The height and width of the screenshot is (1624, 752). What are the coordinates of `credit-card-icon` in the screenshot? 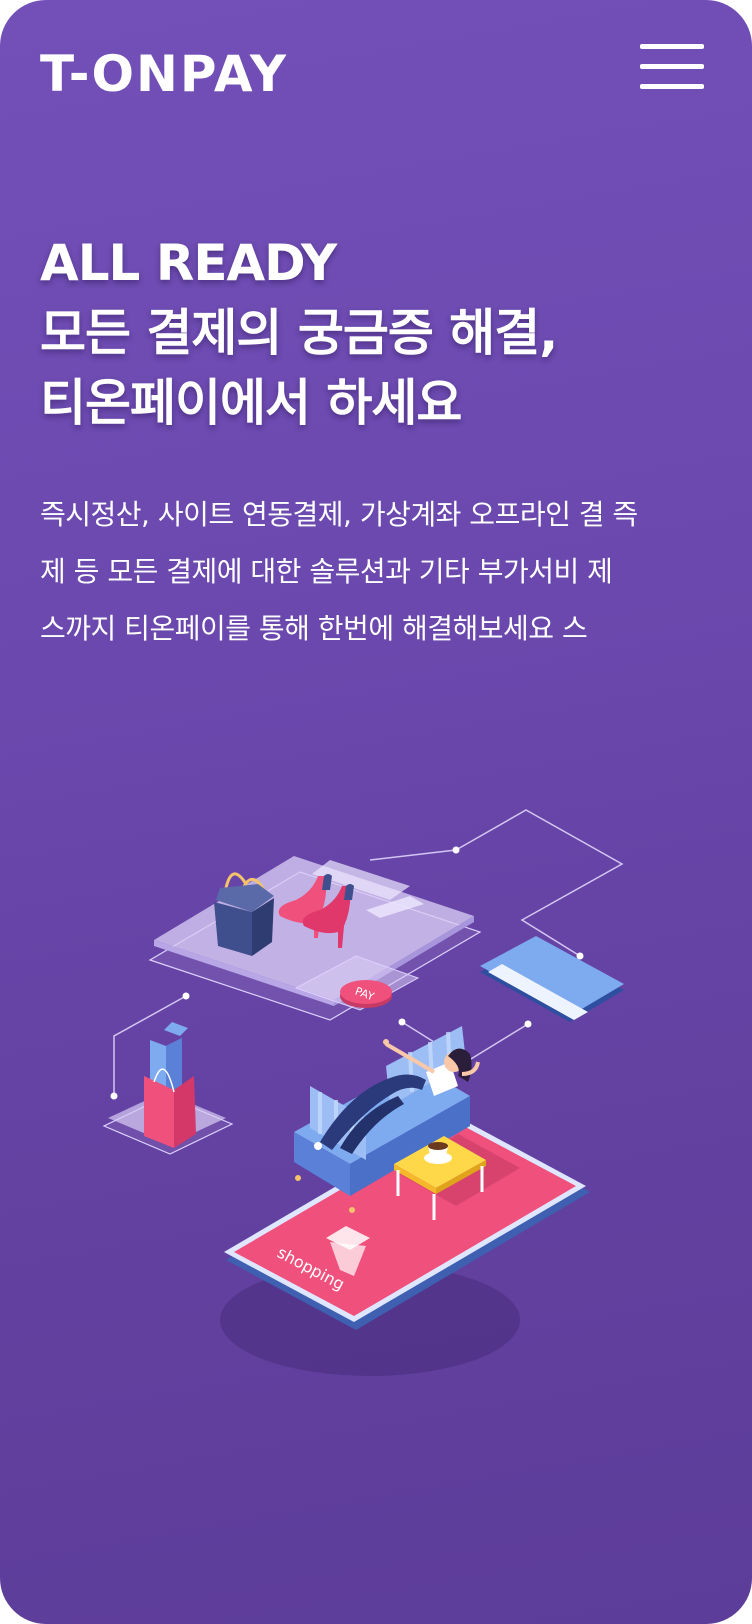 It's located at (552, 979).